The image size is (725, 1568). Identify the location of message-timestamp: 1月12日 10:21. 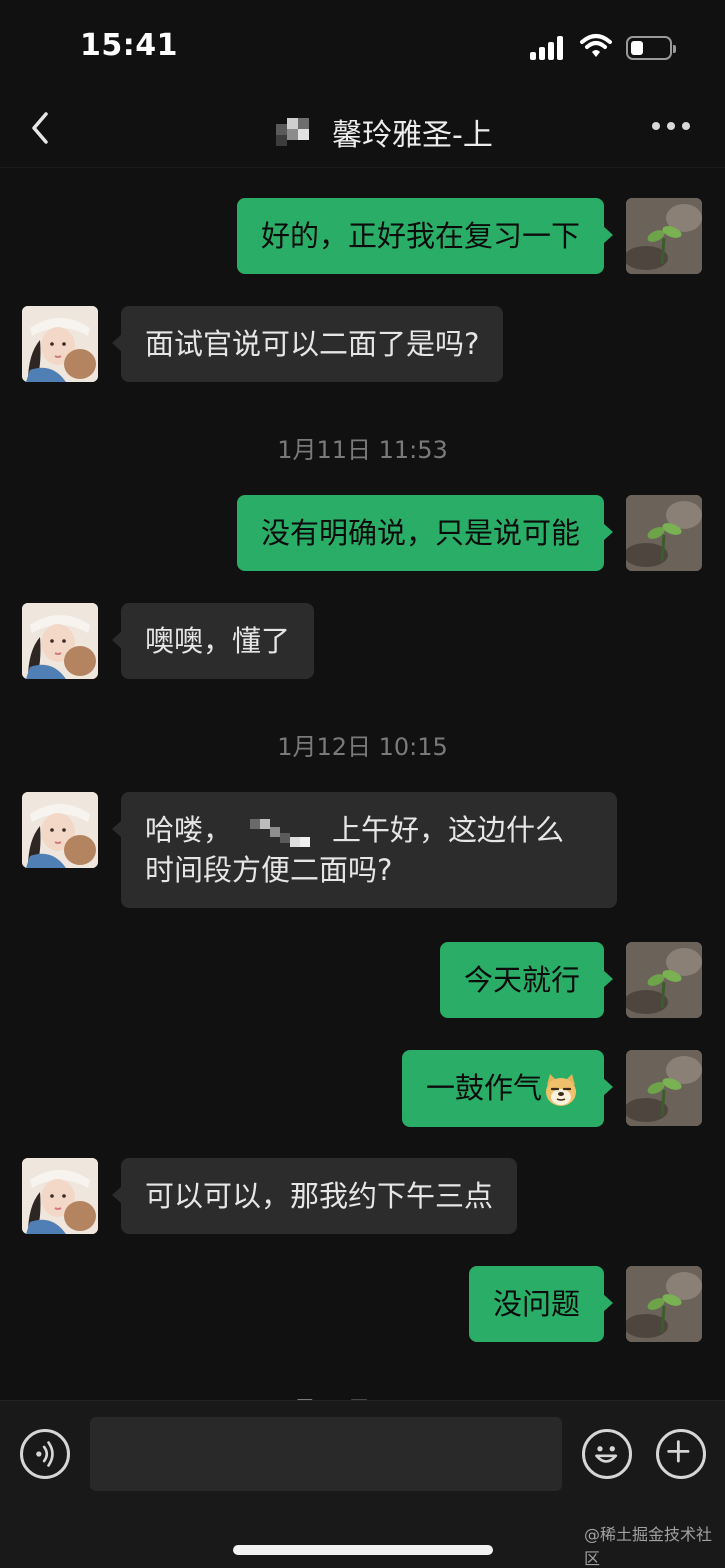
(362, 1395).